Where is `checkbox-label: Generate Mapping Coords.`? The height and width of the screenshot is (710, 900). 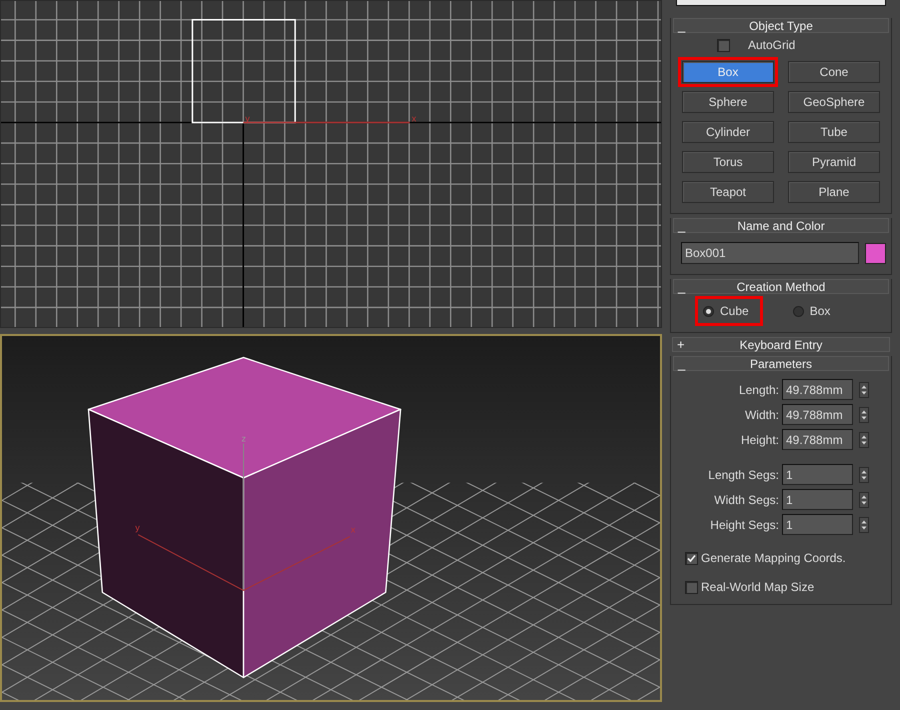 checkbox-label: Generate Mapping Coords. is located at coordinates (773, 558).